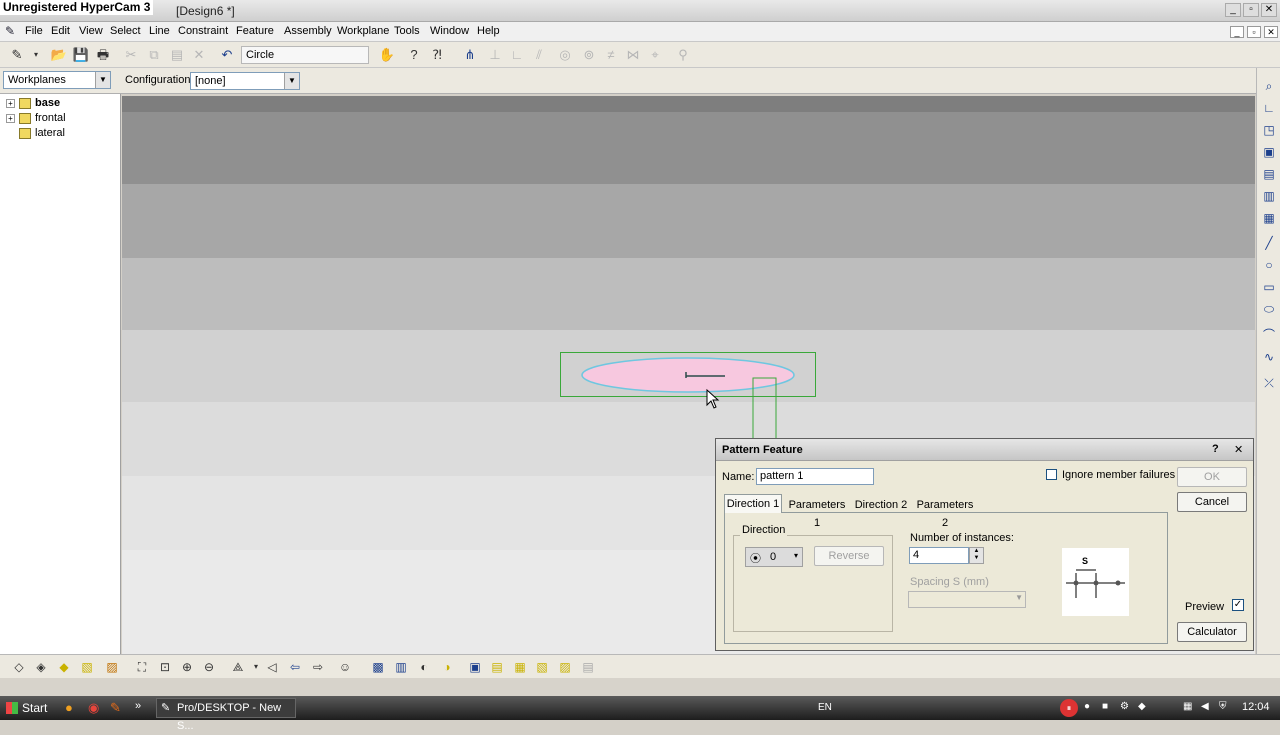  What do you see at coordinates (470, 55) in the screenshot?
I see `constraint-icon: ⋔` at bounding box center [470, 55].